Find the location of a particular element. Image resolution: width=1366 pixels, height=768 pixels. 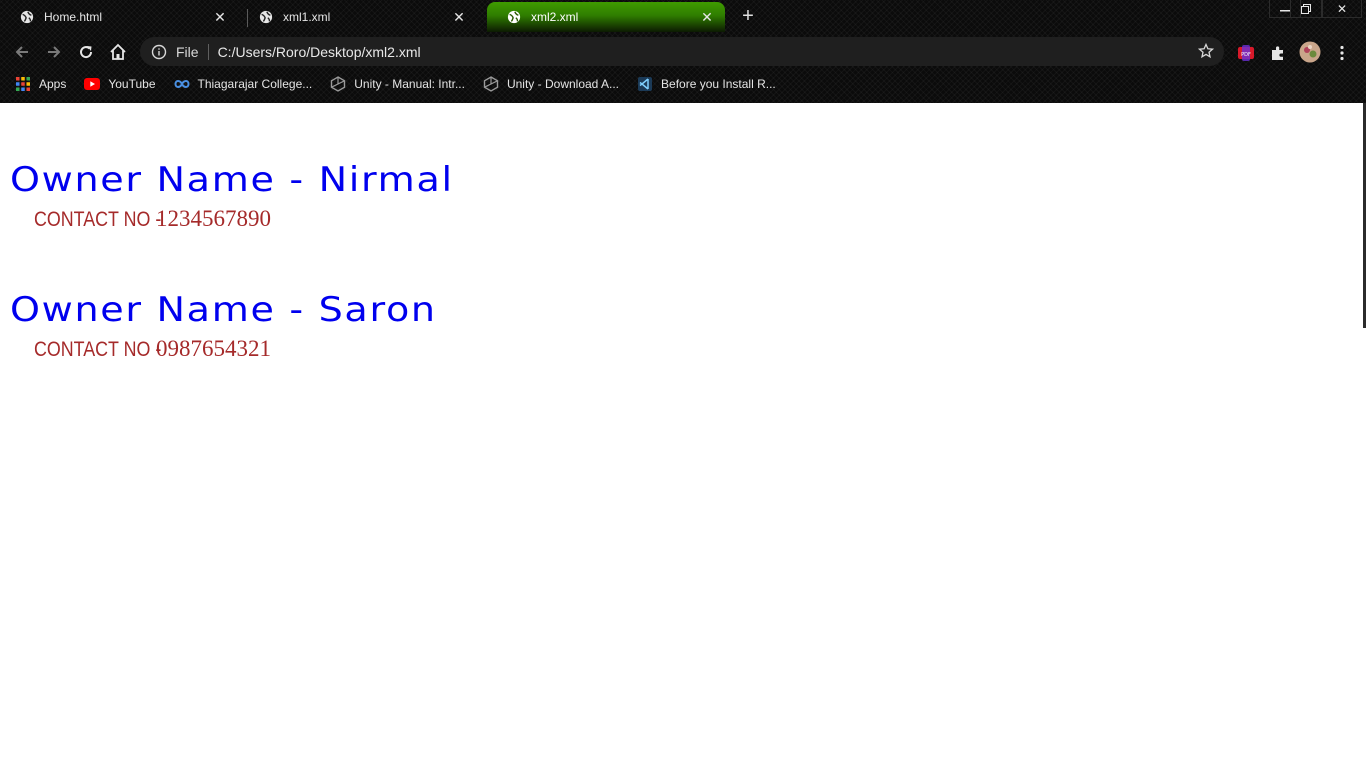

toolbar: File C:/Users/Roro/Desktop/xml2.xml PDF is located at coordinates (683, 52).